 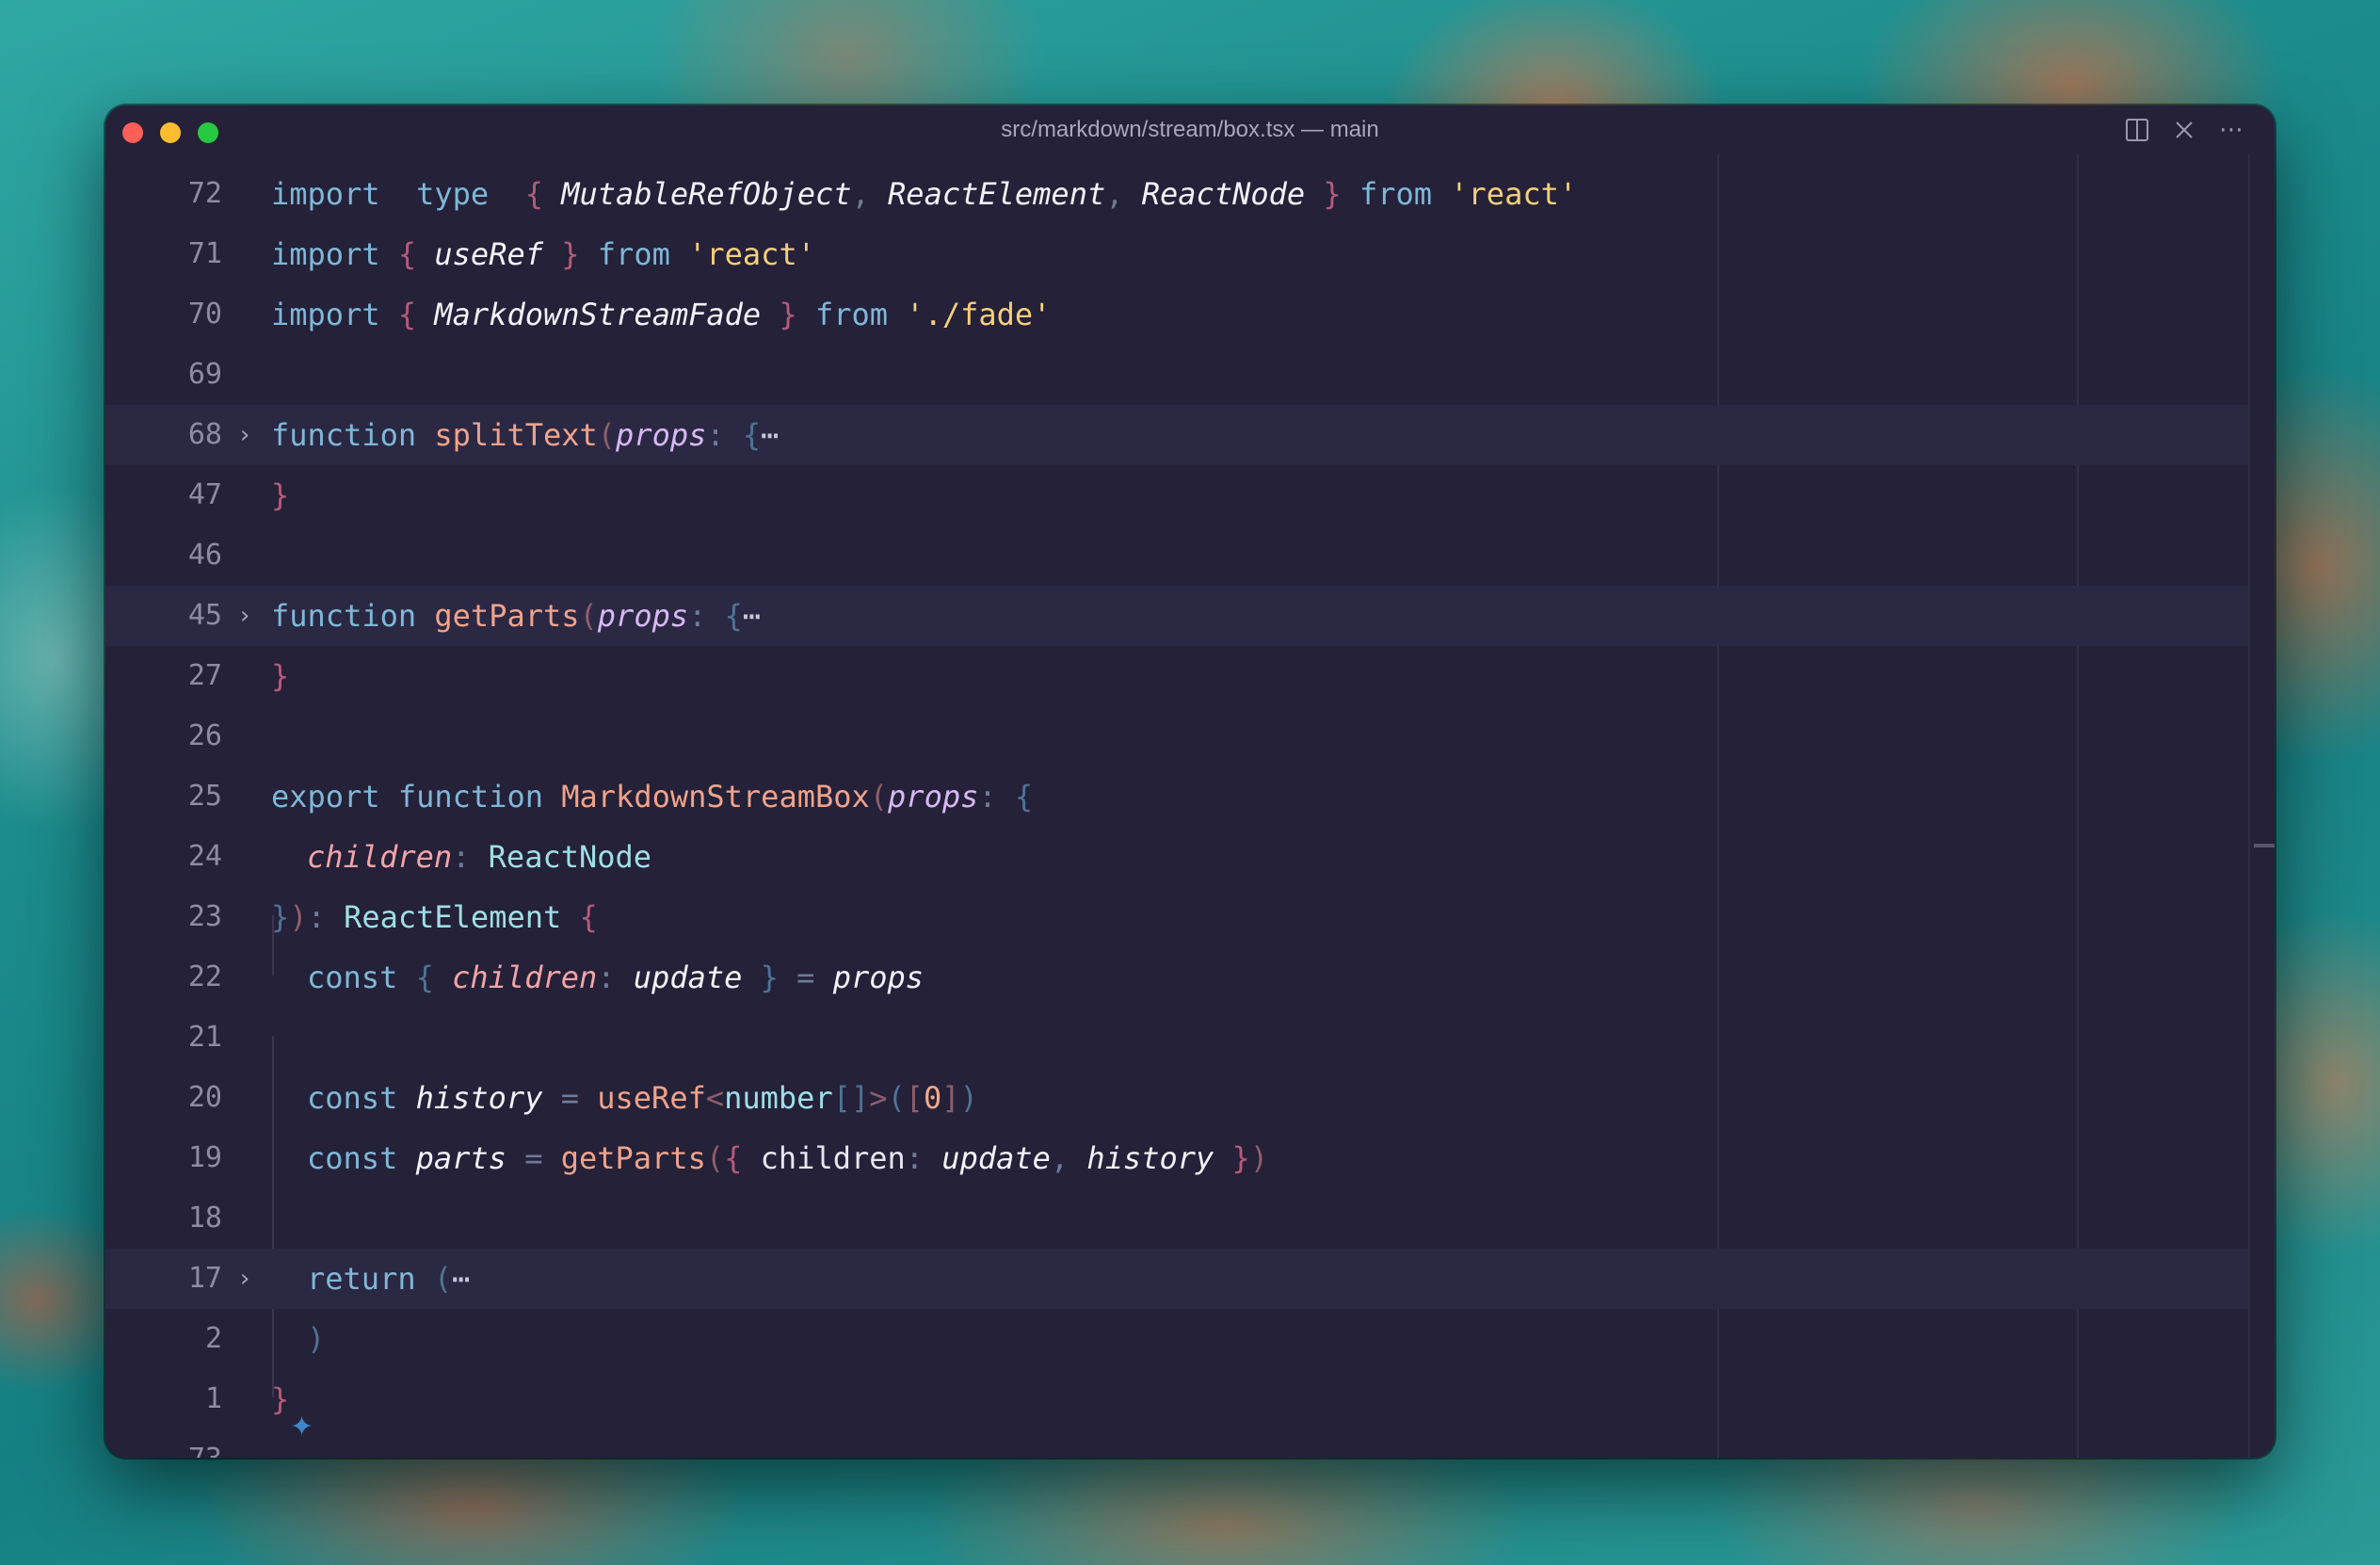 What do you see at coordinates (1176, 736) in the screenshot?
I see `code-line: 26` at bounding box center [1176, 736].